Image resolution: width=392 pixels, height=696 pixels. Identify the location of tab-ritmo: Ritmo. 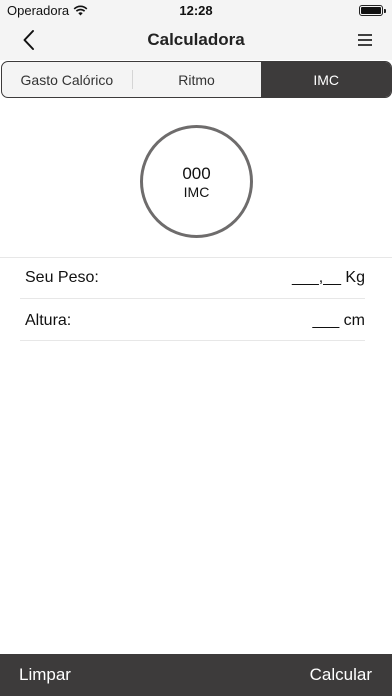
(196, 79).